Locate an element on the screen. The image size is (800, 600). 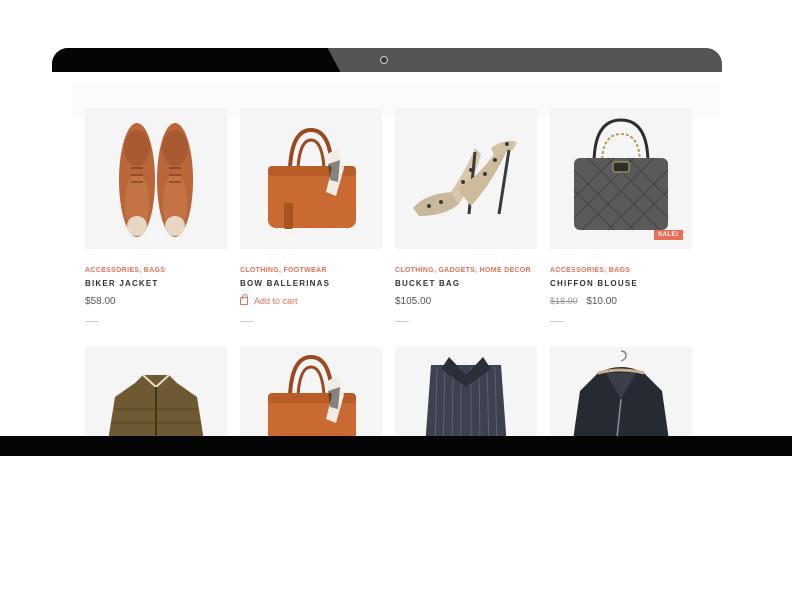
product-image-shoes is located at coordinates (156, 178).